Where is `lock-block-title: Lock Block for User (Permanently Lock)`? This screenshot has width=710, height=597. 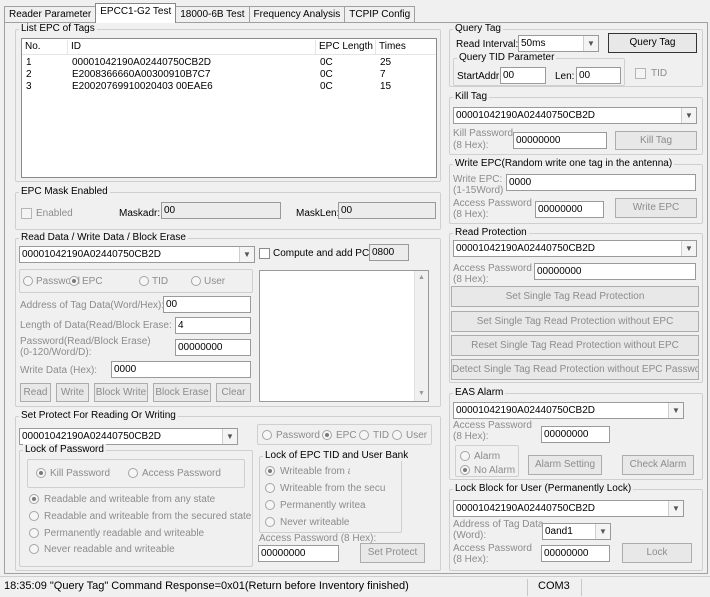
lock-block-title: Lock Block for User (Permanently Lock) is located at coordinates (543, 488).